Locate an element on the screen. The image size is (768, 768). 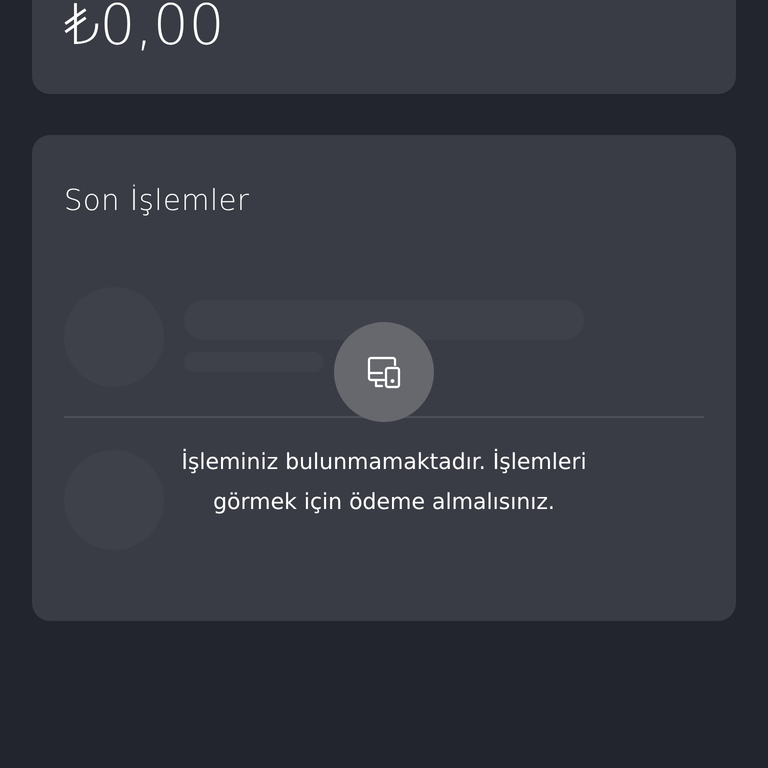
balance-amount: ₺0,00 is located at coordinates (144, 29).